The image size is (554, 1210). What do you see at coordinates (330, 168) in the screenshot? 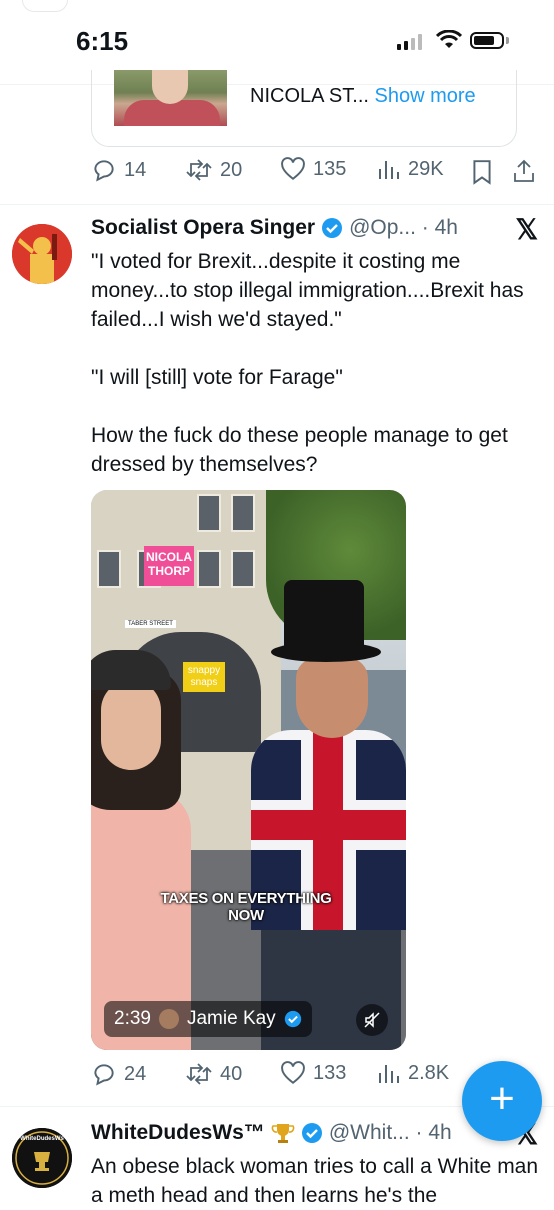
I see `like-count: 135` at bounding box center [330, 168].